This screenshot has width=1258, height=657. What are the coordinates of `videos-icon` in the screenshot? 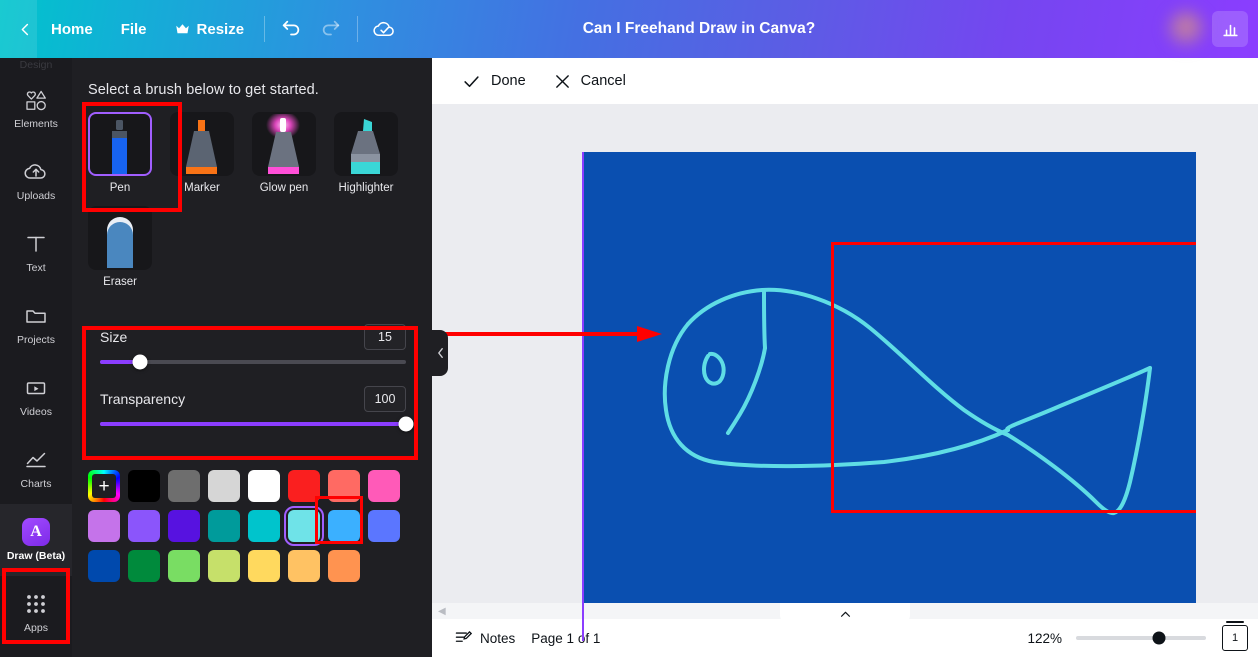 It's located at (36, 388).